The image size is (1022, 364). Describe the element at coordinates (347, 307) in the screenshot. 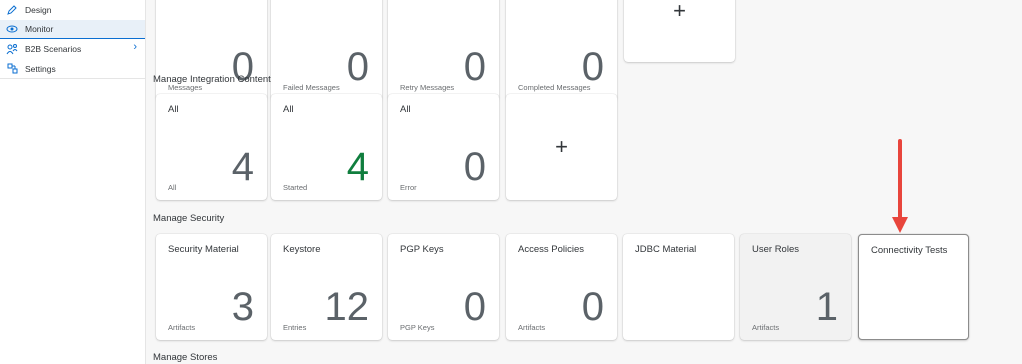

I see `tile-count: 12` at that location.